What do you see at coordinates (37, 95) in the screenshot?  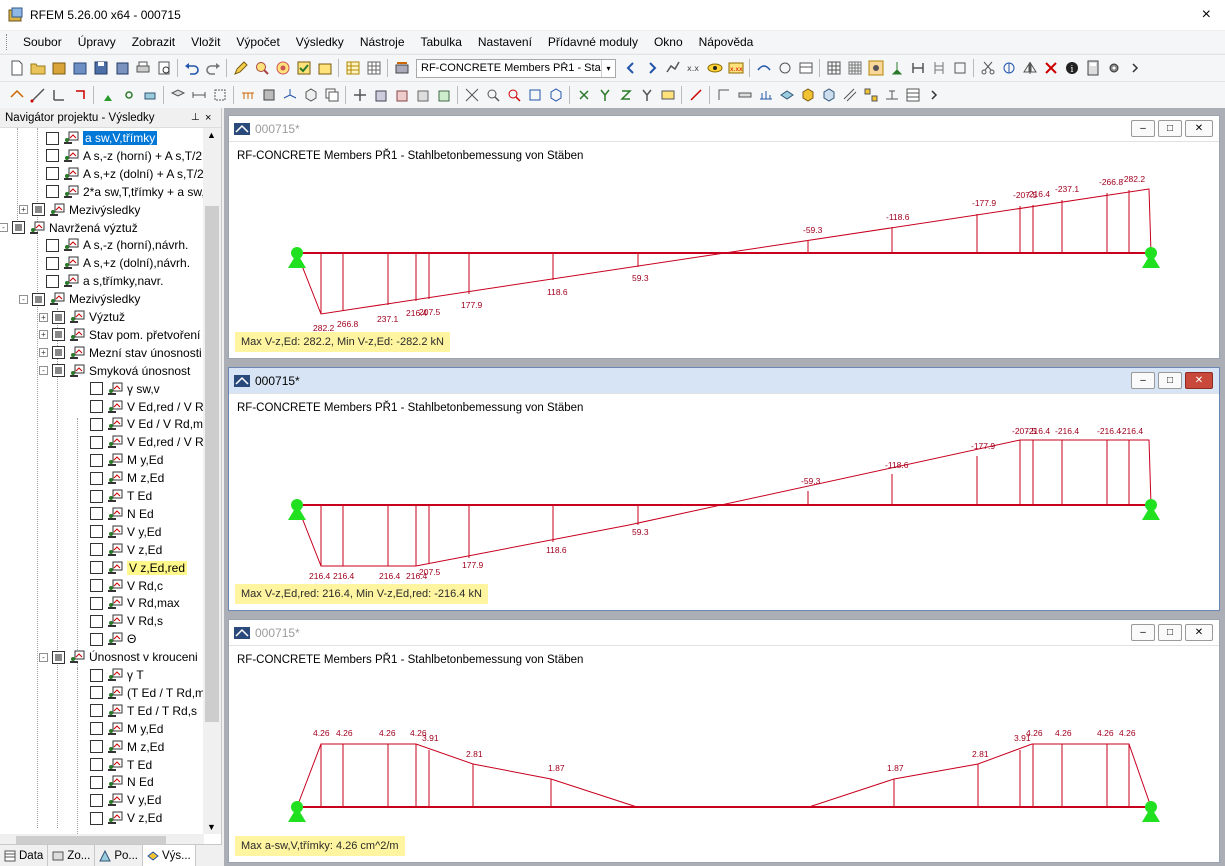 I see `members-tool-button` at bounding box center [37, 95].